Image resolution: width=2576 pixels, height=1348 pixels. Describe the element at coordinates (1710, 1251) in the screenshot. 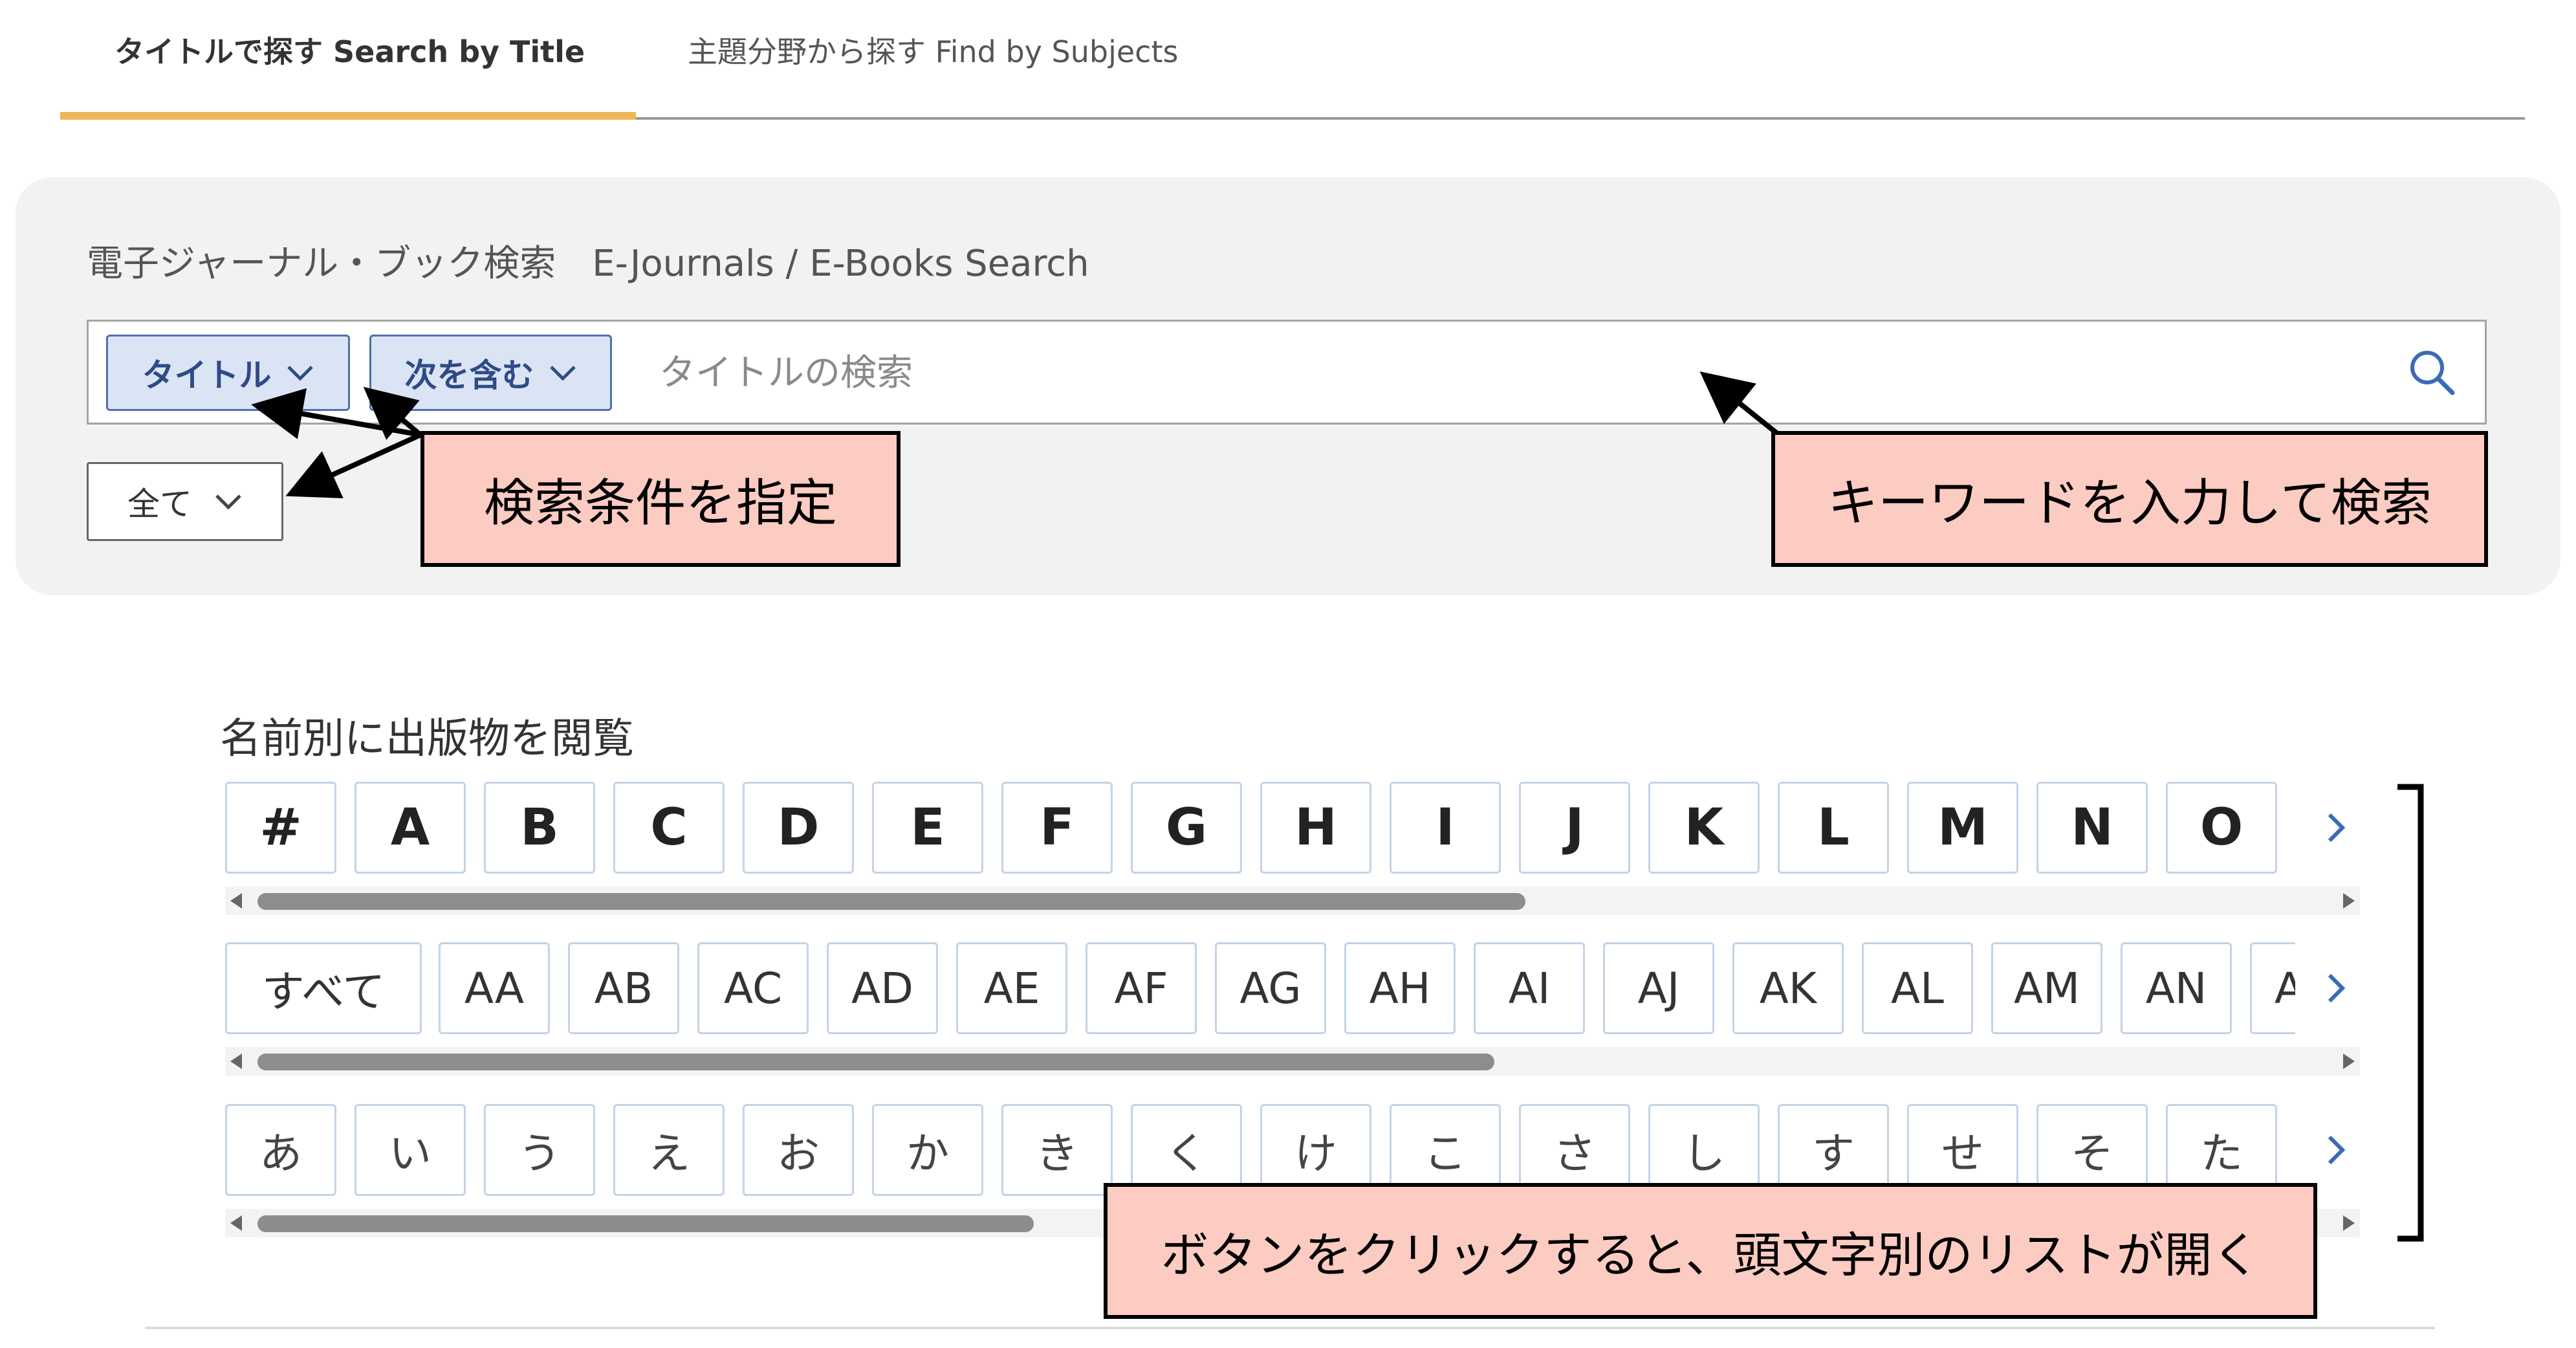

I see `callout-browse-buttons: ボタンをクリックすると、頭文字別のリストが開く` at that location.